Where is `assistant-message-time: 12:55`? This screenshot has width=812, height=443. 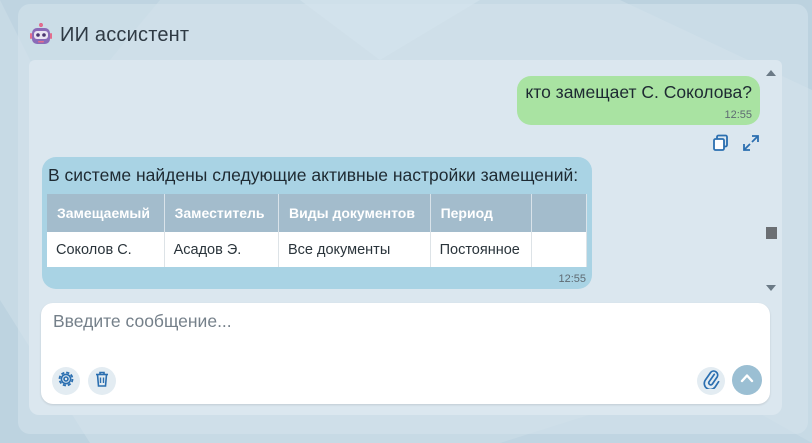
assistant-message-time: 12:55 is located at coordinates (572, 279).